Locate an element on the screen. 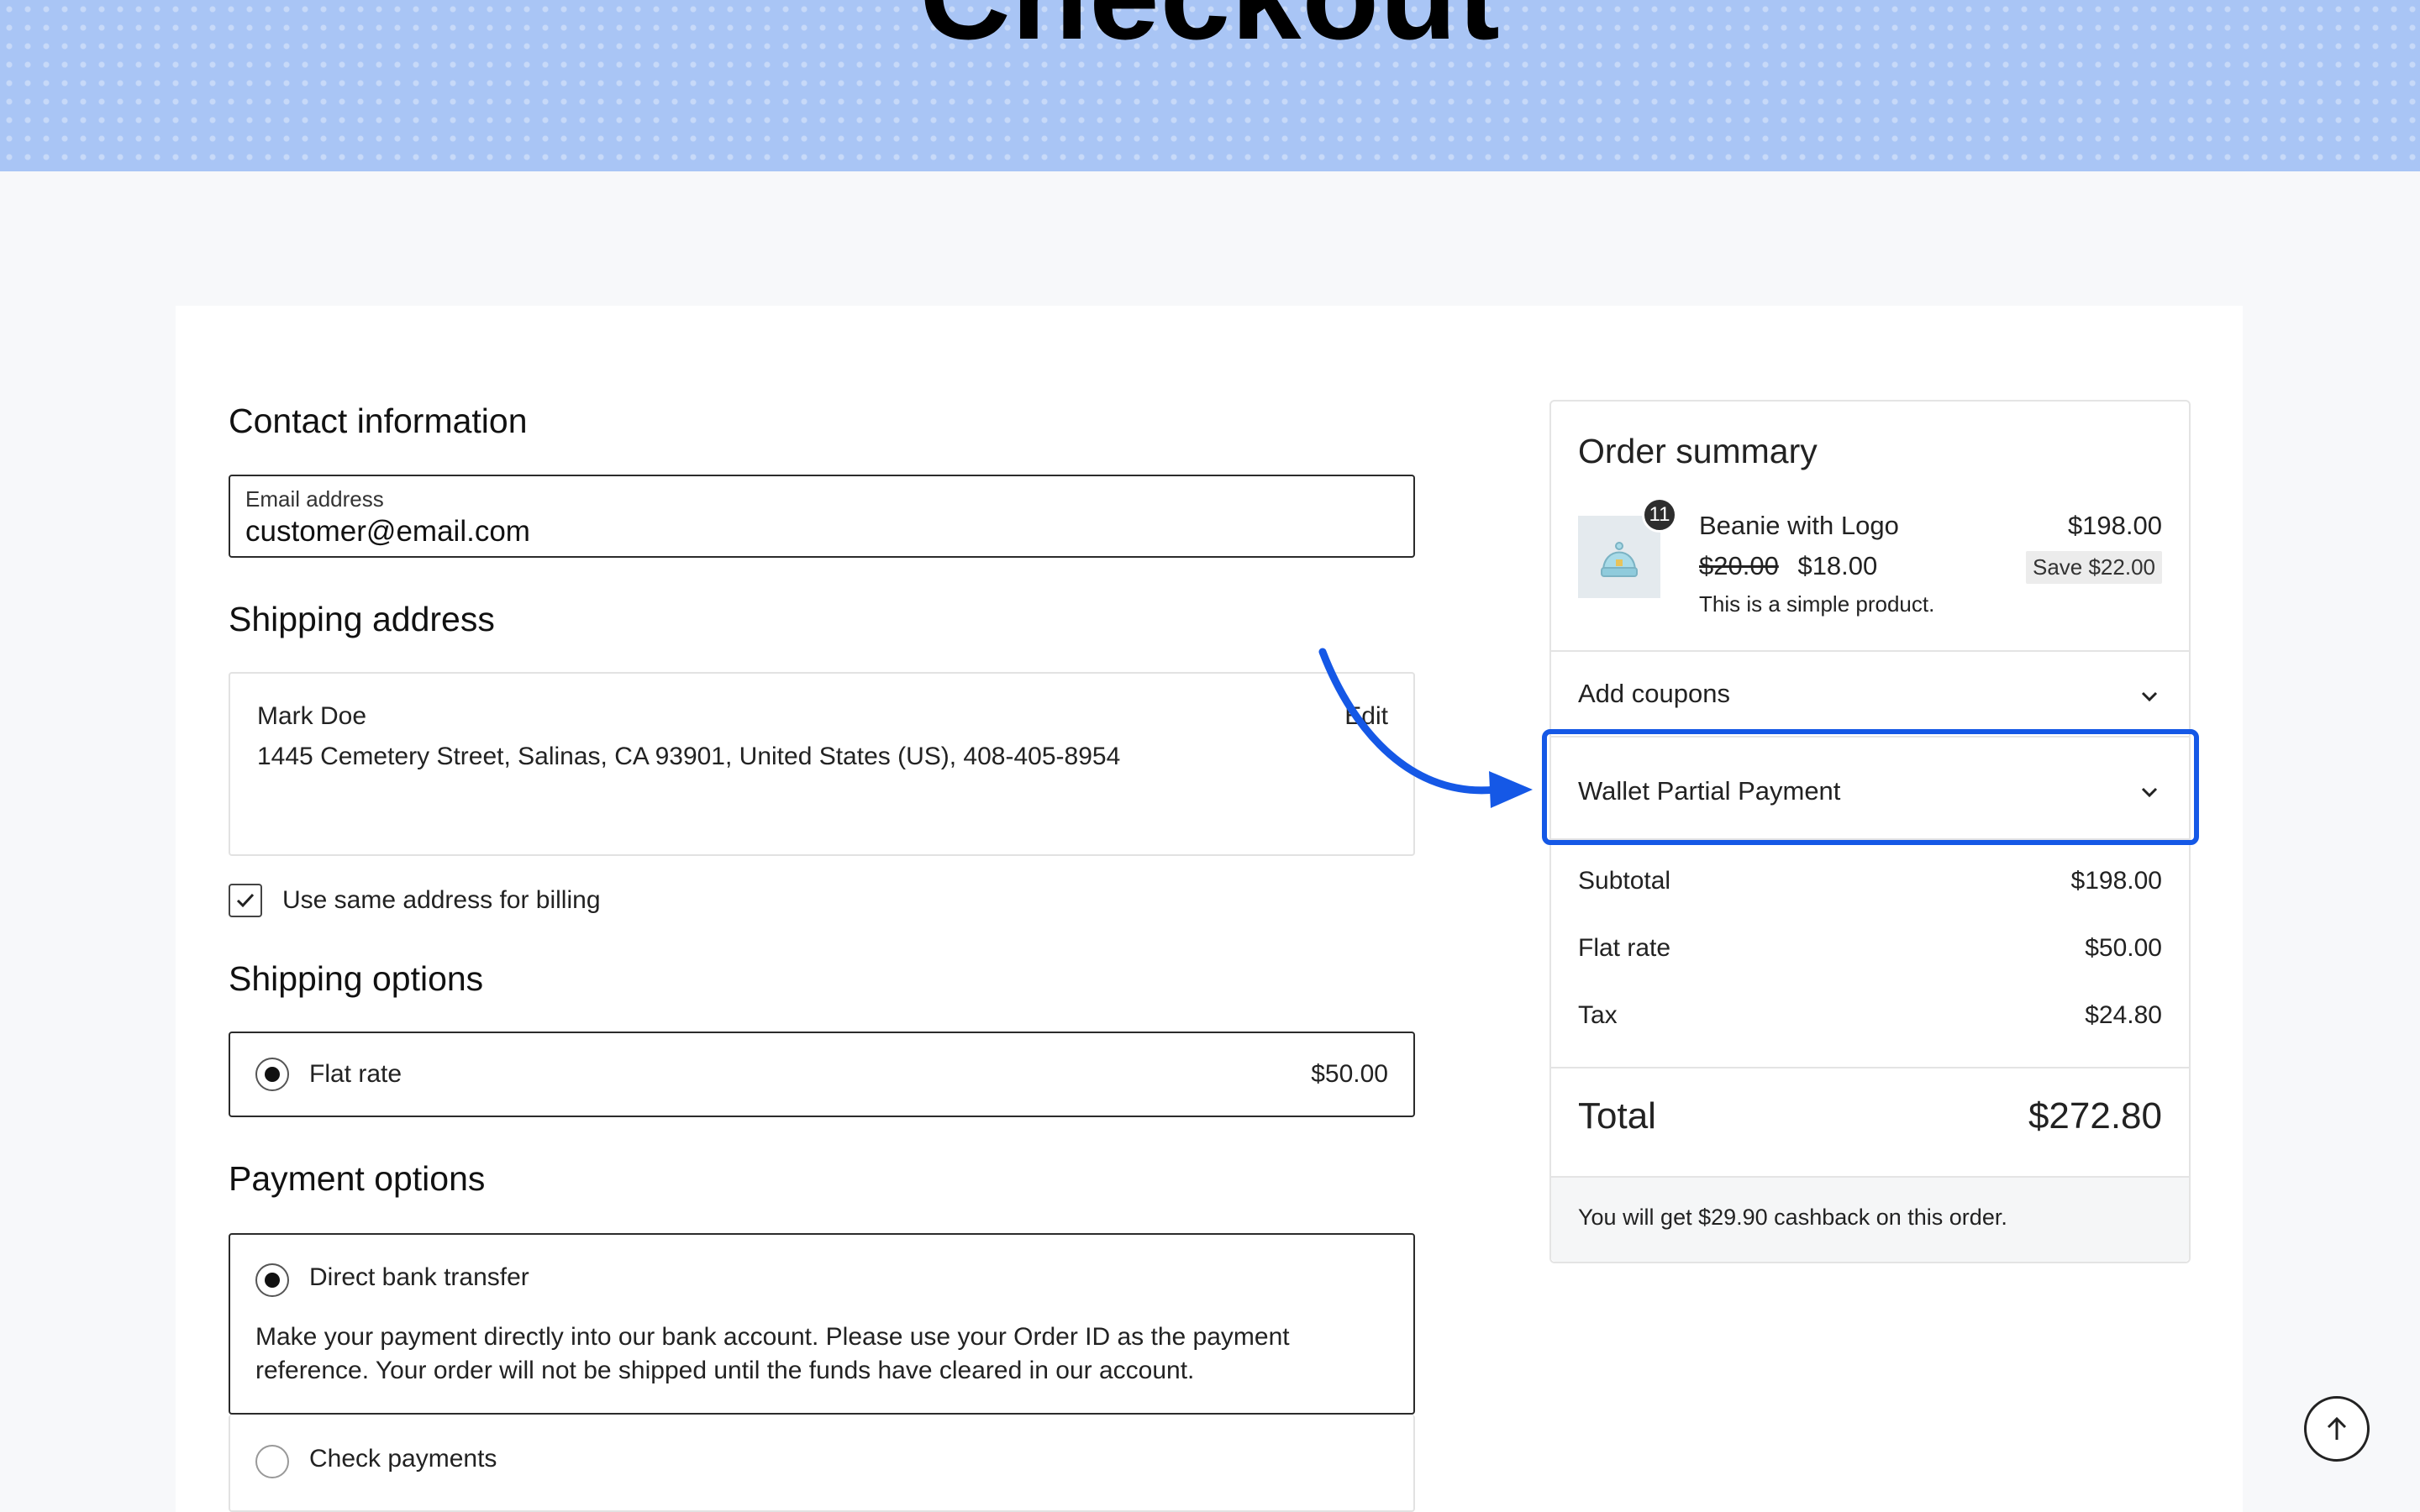 This screenshot has height=1512, width=2420. shipping-option-flat-rate: Flat rate $50.00 is located at coordinates (822, 1074).